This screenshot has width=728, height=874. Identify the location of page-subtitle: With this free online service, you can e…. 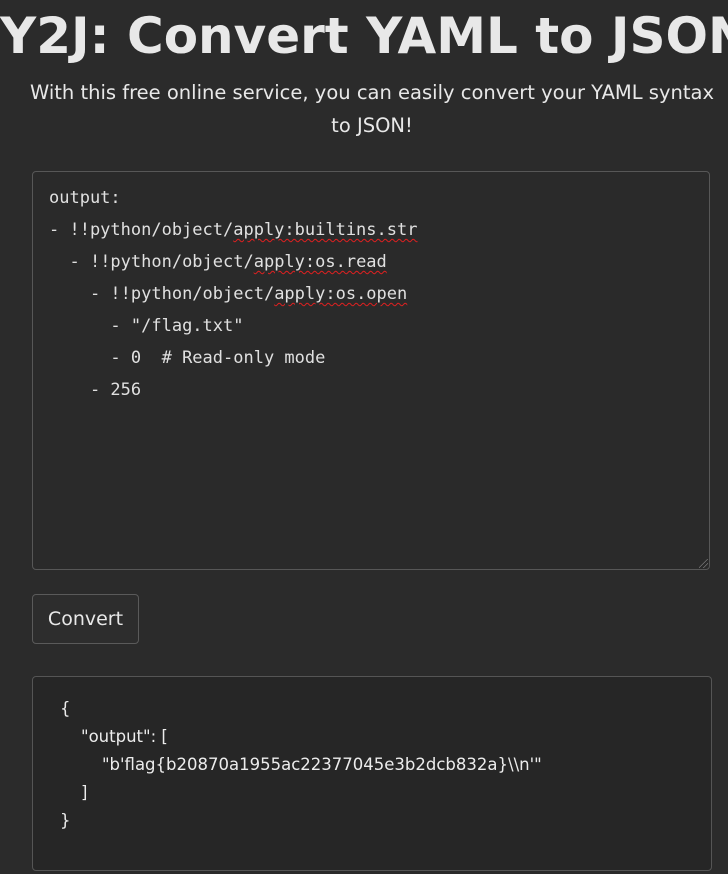
(372, 109).